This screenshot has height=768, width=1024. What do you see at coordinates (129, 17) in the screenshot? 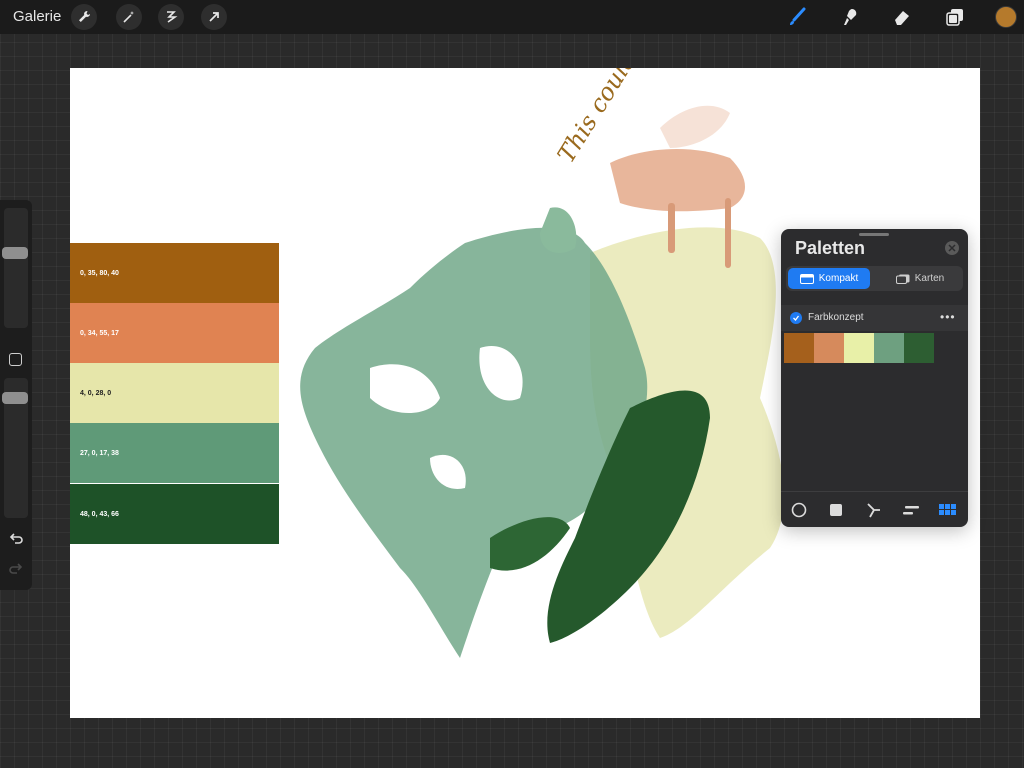
I see `magic-wand-icon` at bounding box center [129, 17].